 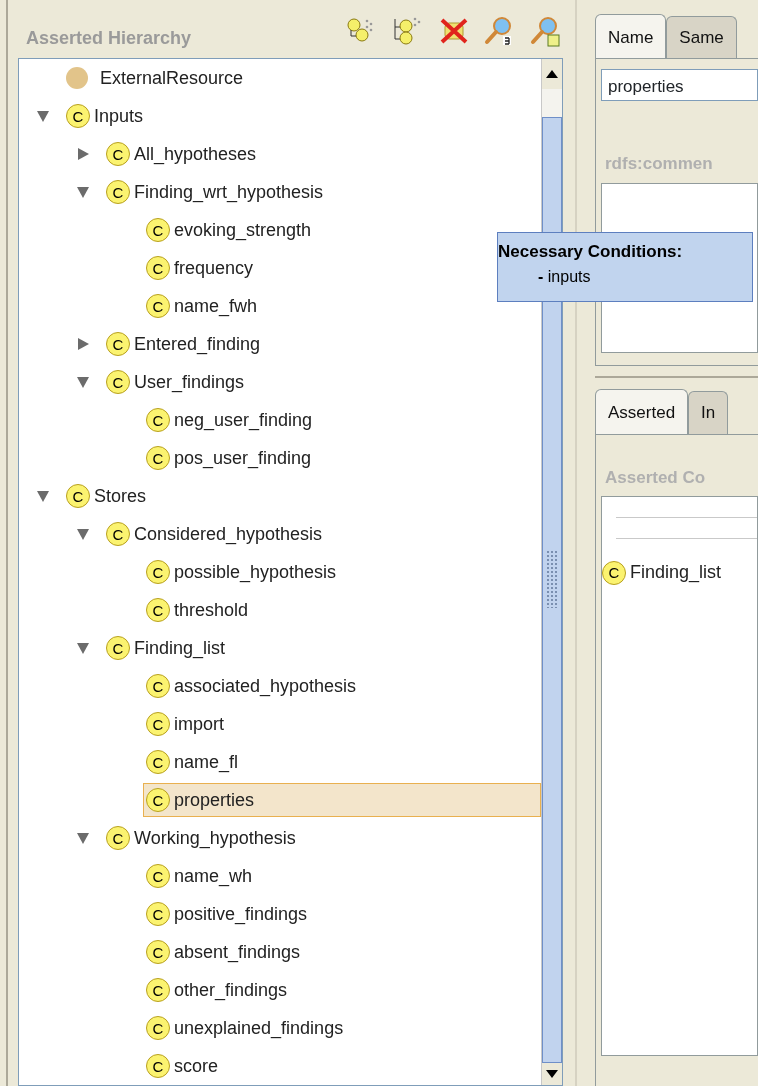 I want to click on item-label: Working_hypothesis, so click(x=215, y=838).